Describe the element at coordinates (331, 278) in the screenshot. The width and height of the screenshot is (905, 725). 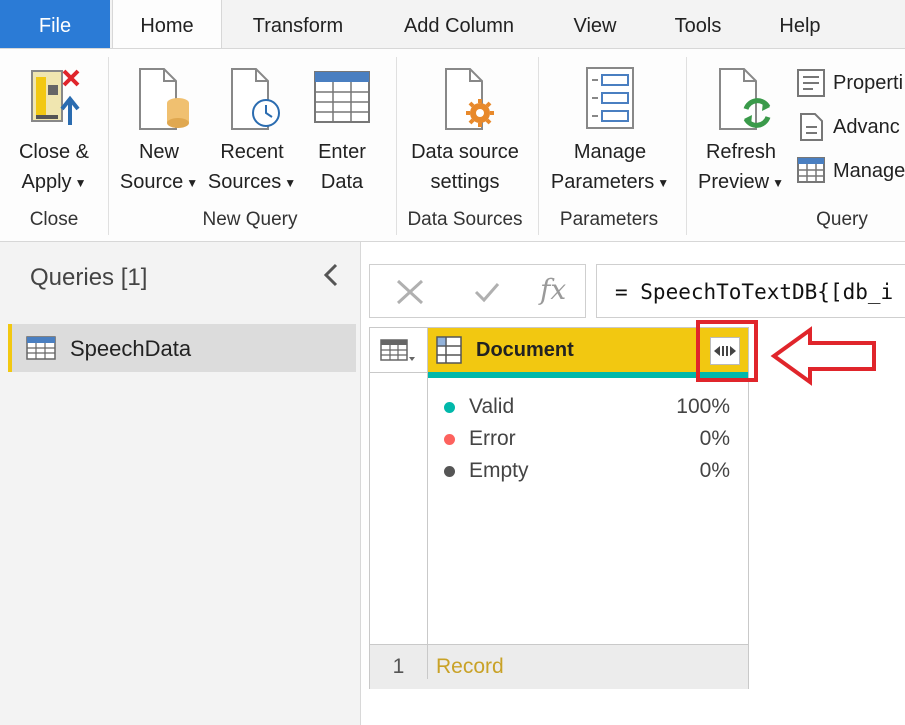
I see `collapse-chevron-icon` at that location.